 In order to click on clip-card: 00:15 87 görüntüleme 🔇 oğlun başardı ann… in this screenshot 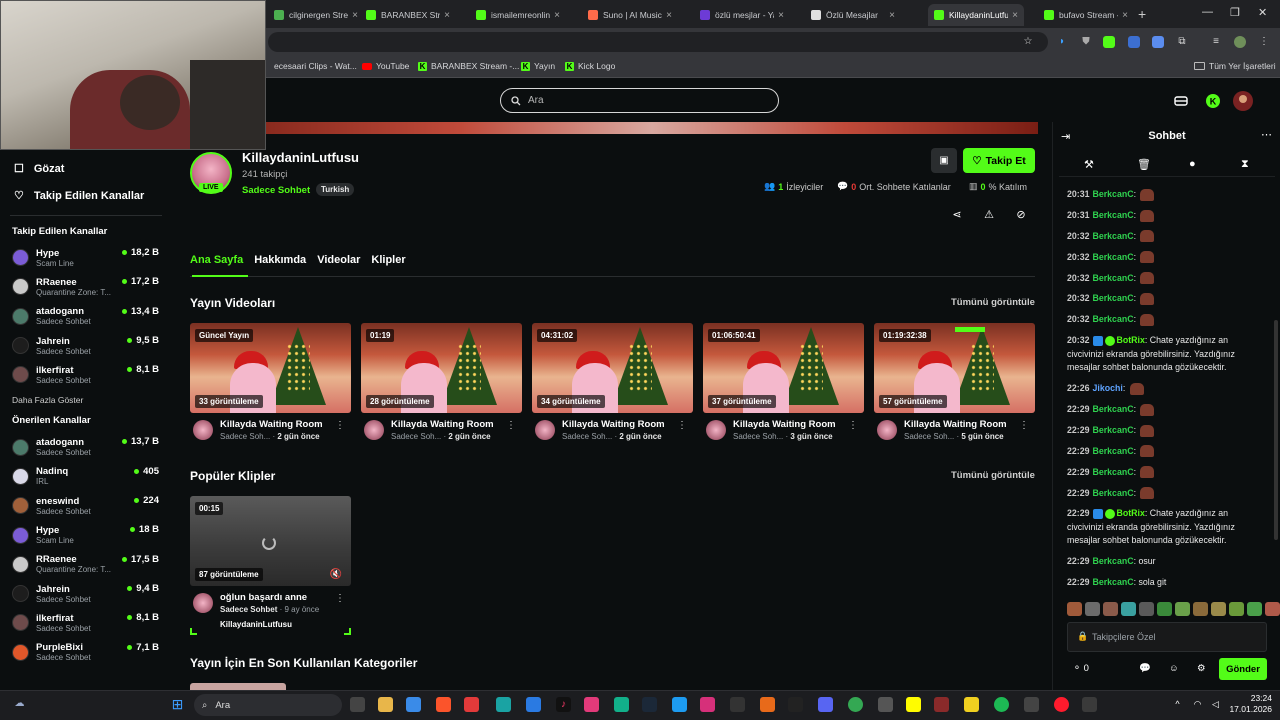, I will do `click(270, 565)`.